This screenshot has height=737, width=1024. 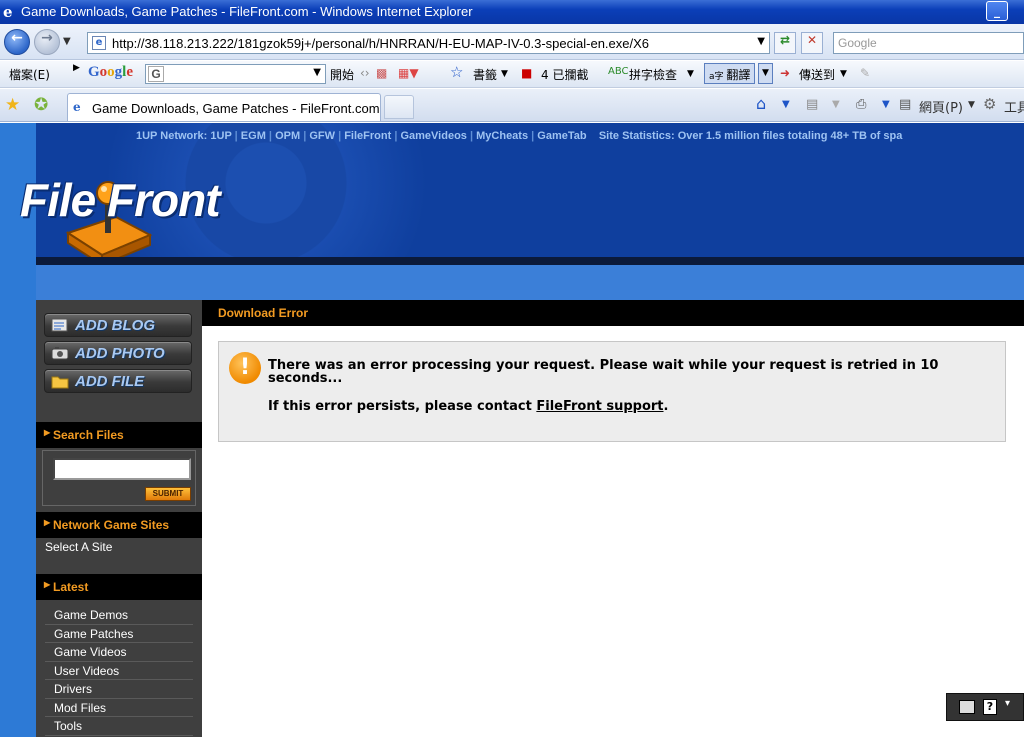 What do you see at coordinates (599, 406) in the screenshot?
I see `filefront-support-link: FileFront support` at bounding box center [599, 406].